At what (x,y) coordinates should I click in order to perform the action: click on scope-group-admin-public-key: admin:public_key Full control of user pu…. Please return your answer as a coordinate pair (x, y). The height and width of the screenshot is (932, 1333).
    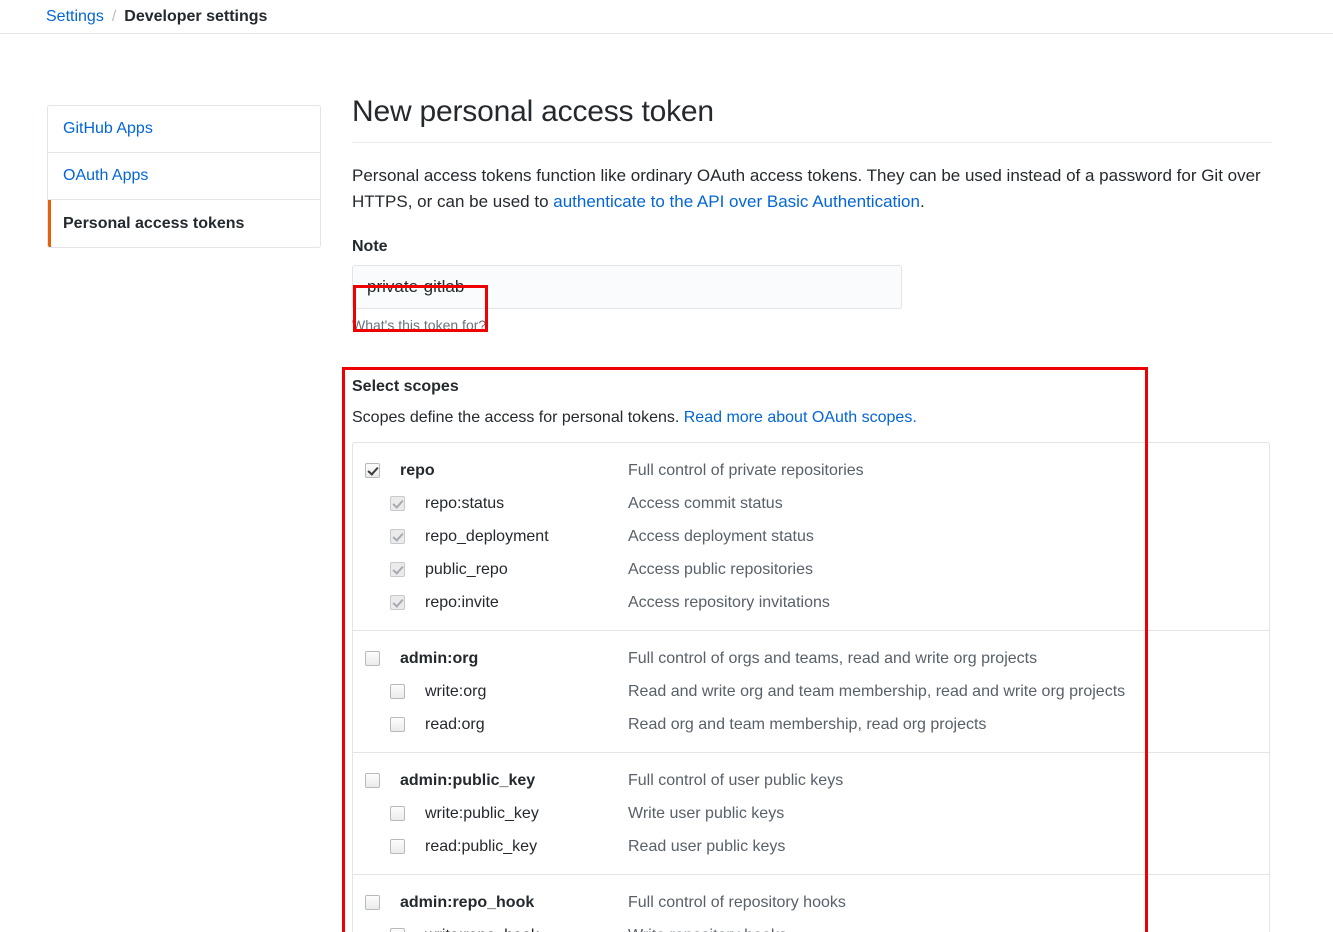
    Looking at the image, I should click on (811, 814).